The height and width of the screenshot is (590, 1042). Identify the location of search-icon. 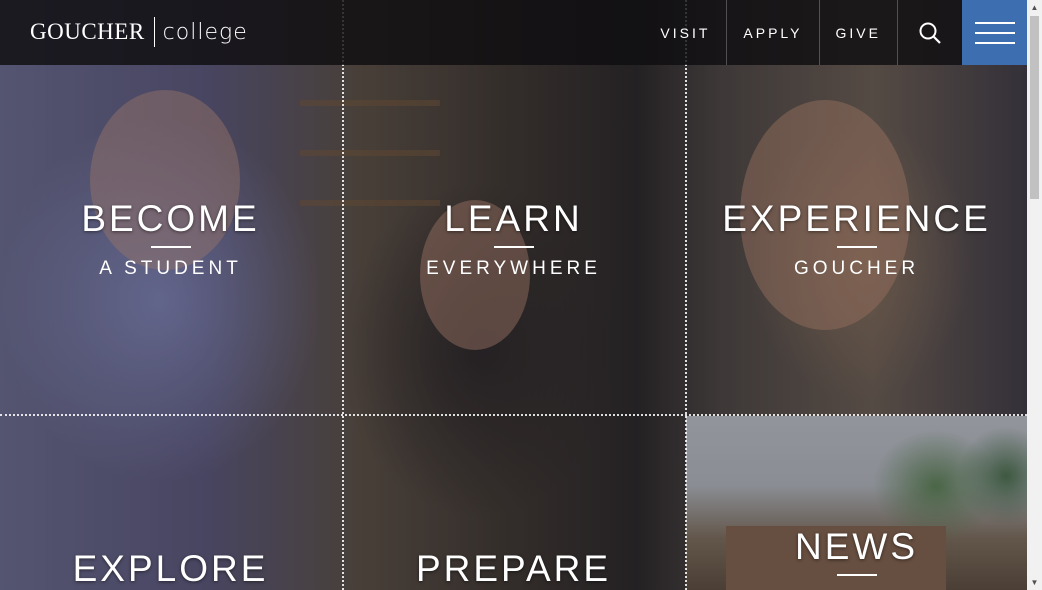
(930, 33).